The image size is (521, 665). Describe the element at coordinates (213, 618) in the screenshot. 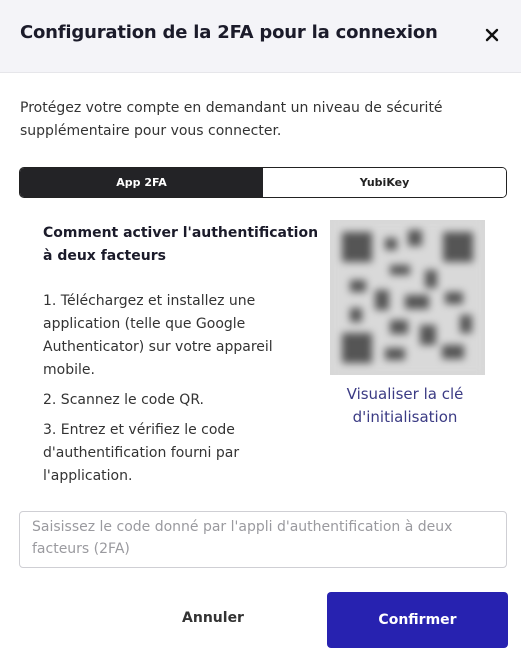

I see `cancel-button: Annuler` at that location.